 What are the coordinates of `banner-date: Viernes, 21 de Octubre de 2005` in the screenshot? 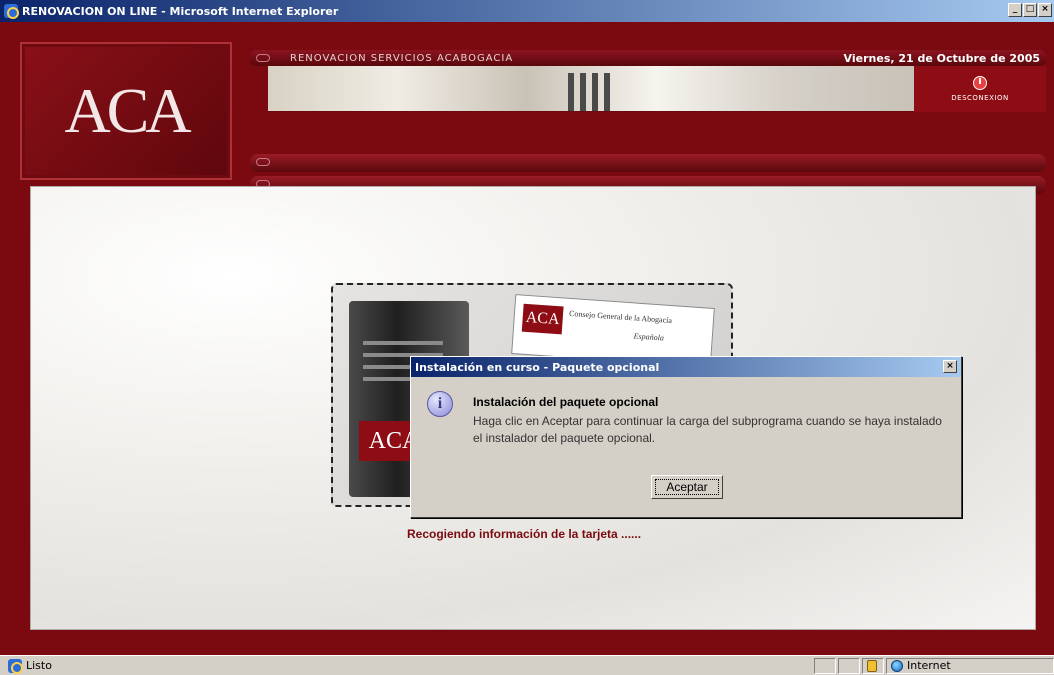 It's located at (941, 58).